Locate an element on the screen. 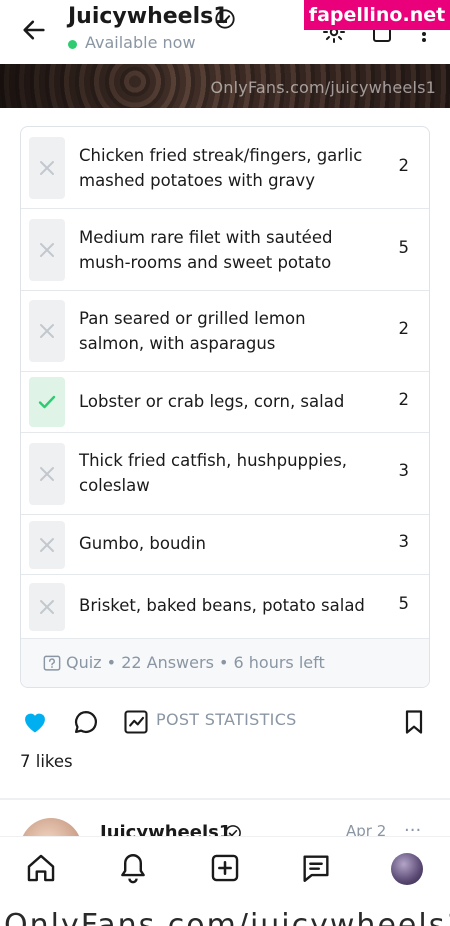  option-text: Gumbo, boudin is located at coordinates (142, 543).